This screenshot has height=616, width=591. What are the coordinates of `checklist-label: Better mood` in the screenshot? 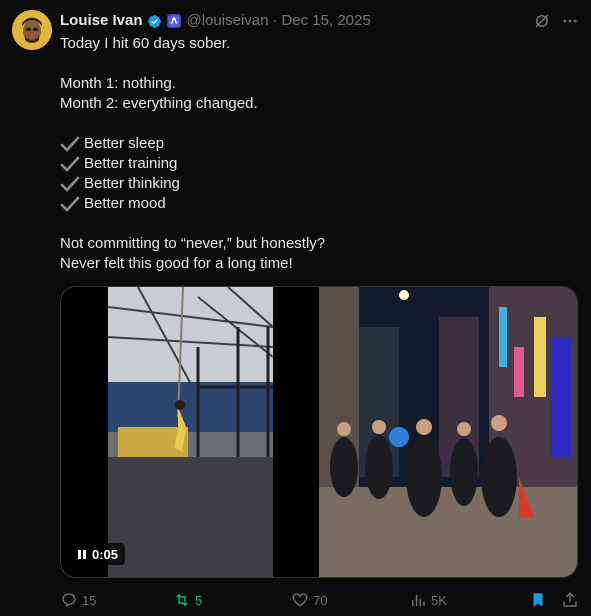 It's located at (125, 203).